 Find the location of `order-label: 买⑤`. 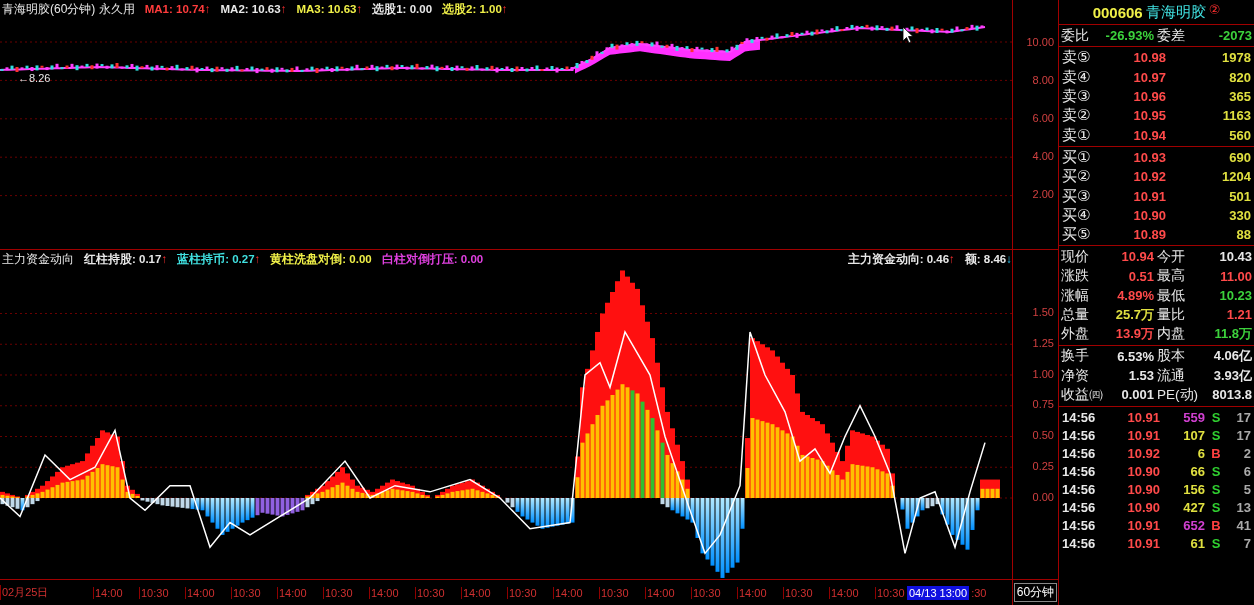

order-label: 买⑤ is located at coordinates (1077, 235).